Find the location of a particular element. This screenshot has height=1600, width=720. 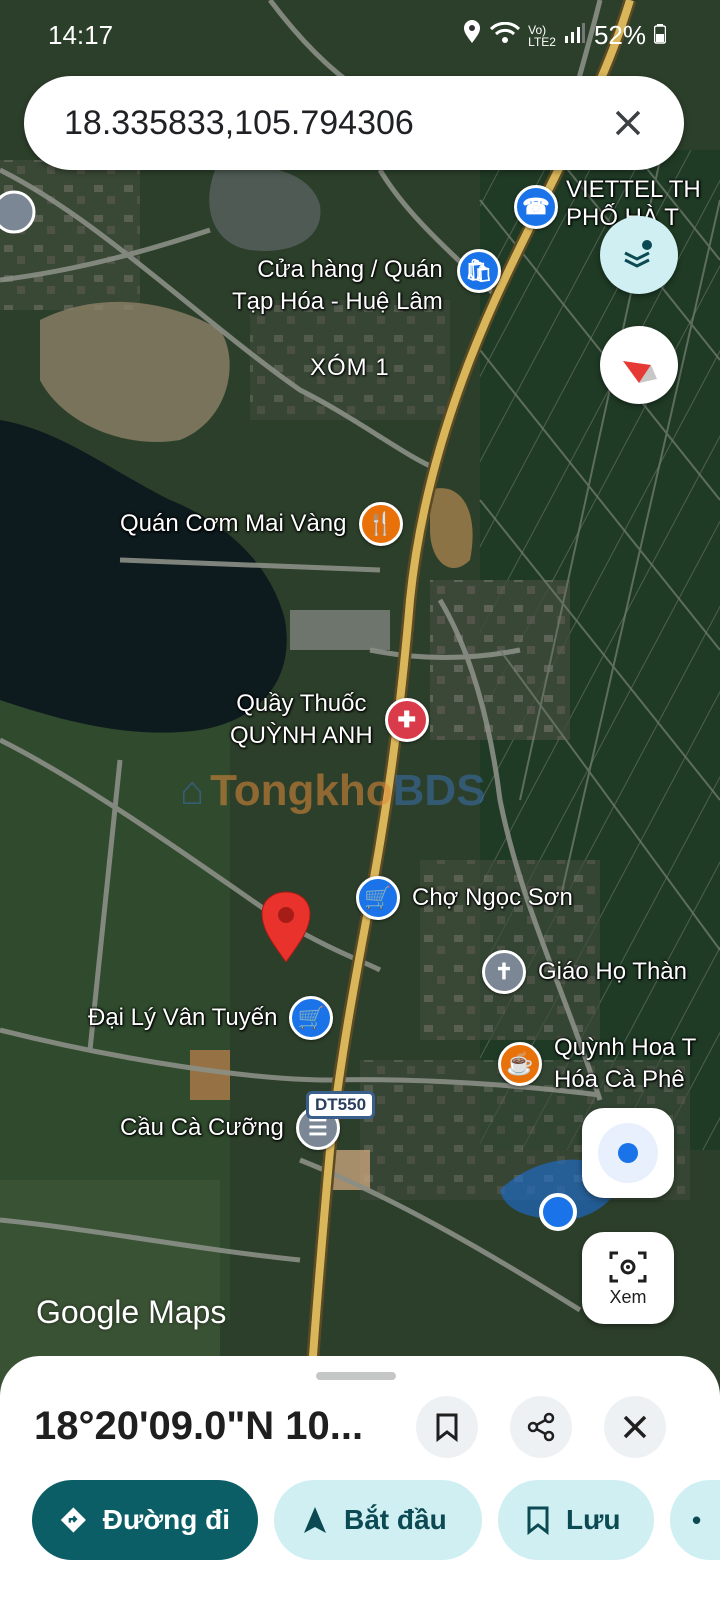

poi-quan-com-mai-vang: Quán Cơm Mai Vàng 🍴 is located at coordinates (261, 524).